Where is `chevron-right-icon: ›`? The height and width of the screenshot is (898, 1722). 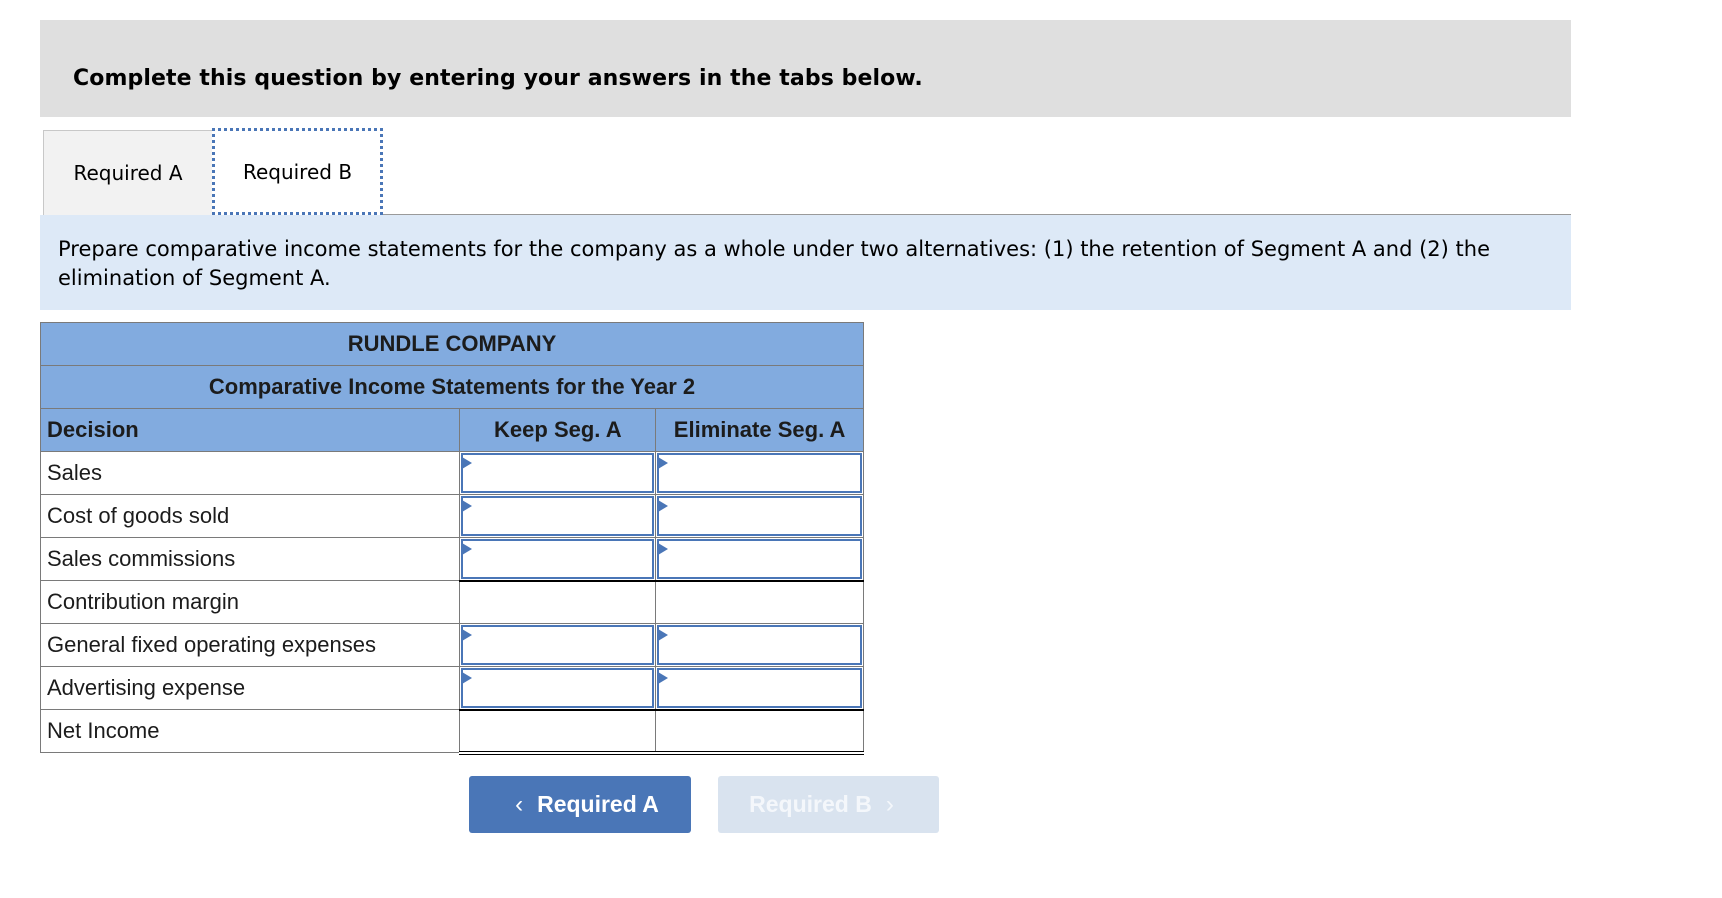 chevron-right-icon: › is located at coordinates (889, 804).